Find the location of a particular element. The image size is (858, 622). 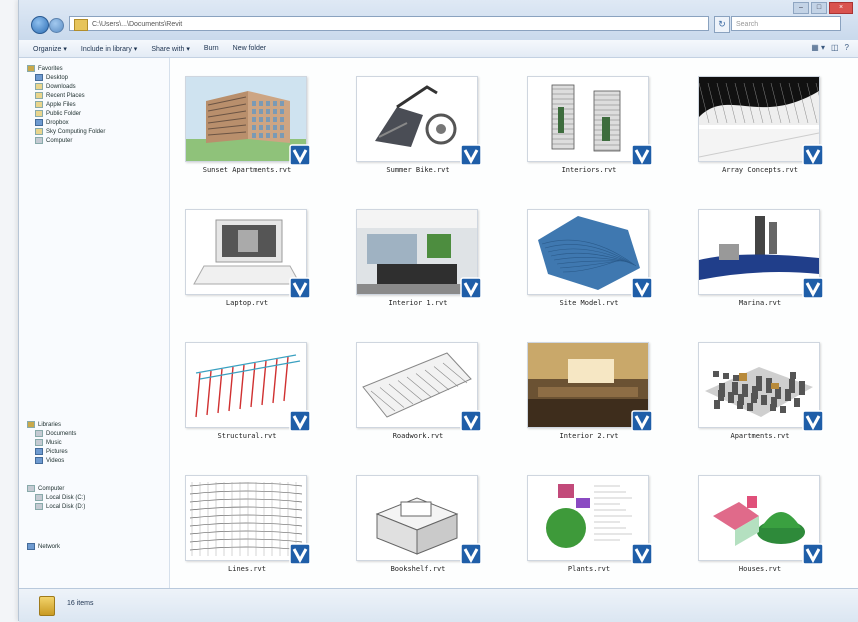

road-preview is located at coordinates (417, 385).